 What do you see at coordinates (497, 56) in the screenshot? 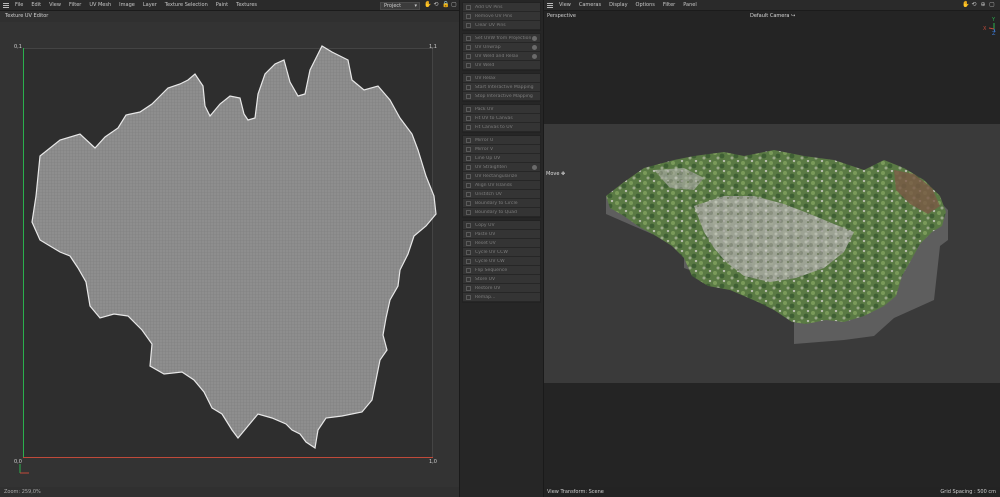
I see `command-label: UV Weld and Relax` at bounding box center [497, 56].